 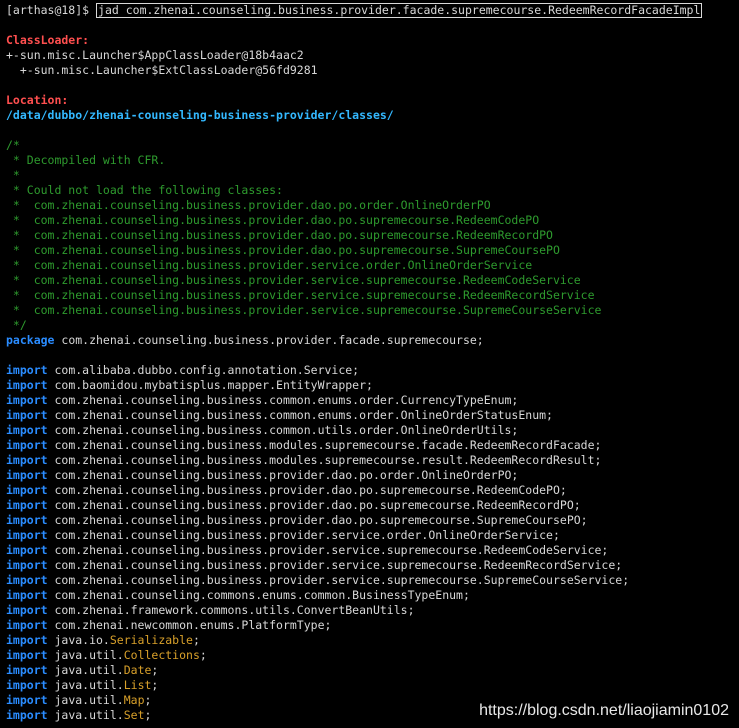 I want to click on shell-prompt: [arthas@18]$, so click(x=48, y=10).